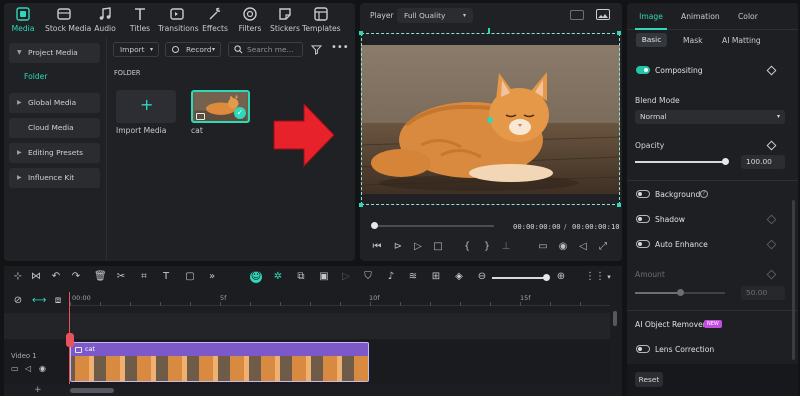  What do you see at coordinates (643, 244) in the screenshot?
I see `auto-enhance-toggle` at bounding box center [643, 244].